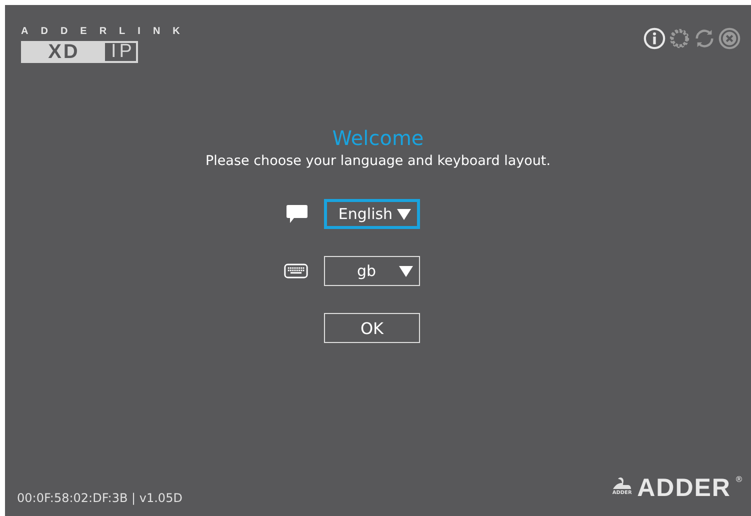 Image resolution: width=751 pixels, height=516 pixels. I want to click on registered-mark: ®, so click(739, 479).